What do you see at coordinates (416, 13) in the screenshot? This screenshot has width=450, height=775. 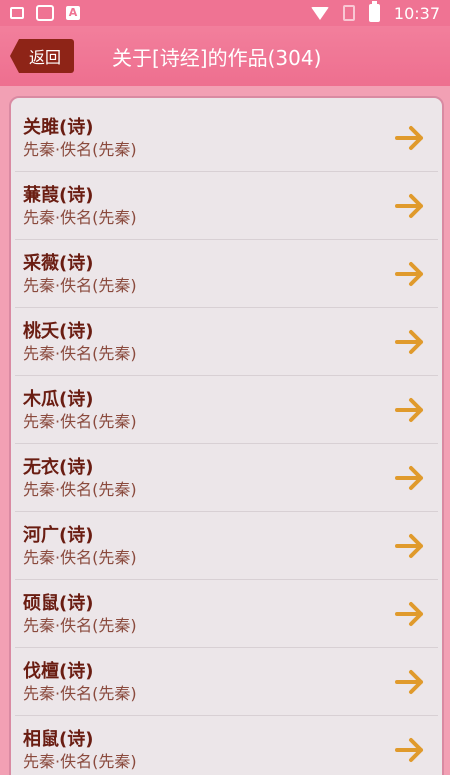 I see `clock: 10:37` at bounding box center [416, 13].